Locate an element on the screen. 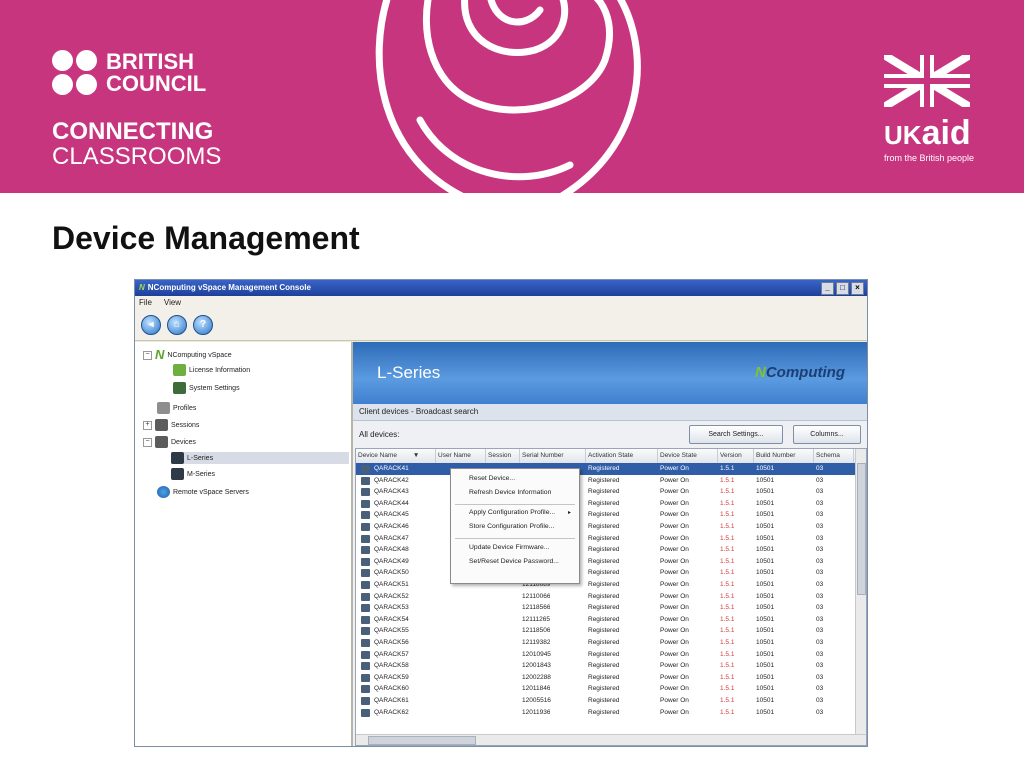 Image resolution: width=1024 pixels, height=768 pixels. window-title: NComputing vSpace Management Console is located at coordinates (229, 287).